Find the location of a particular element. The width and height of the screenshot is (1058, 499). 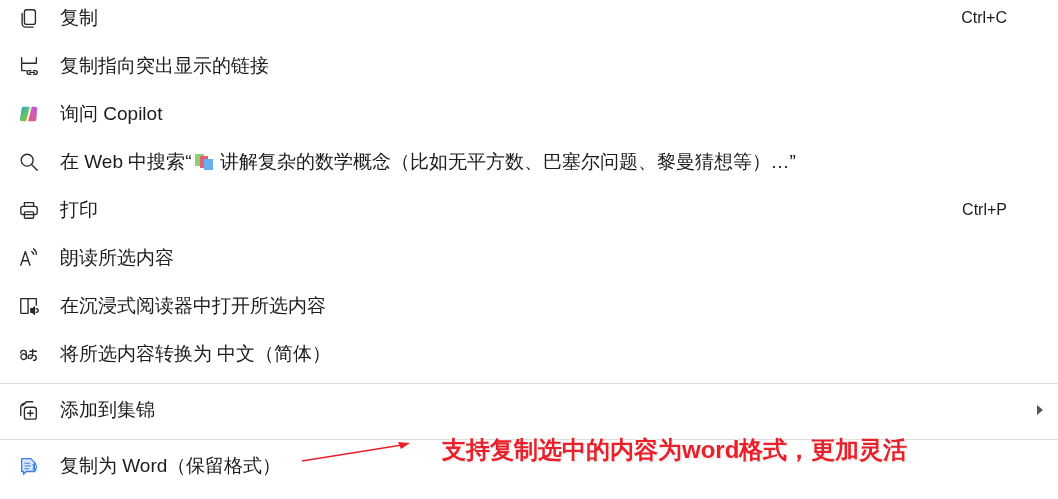

word-copy-icon is located at coordinates (29, 466).